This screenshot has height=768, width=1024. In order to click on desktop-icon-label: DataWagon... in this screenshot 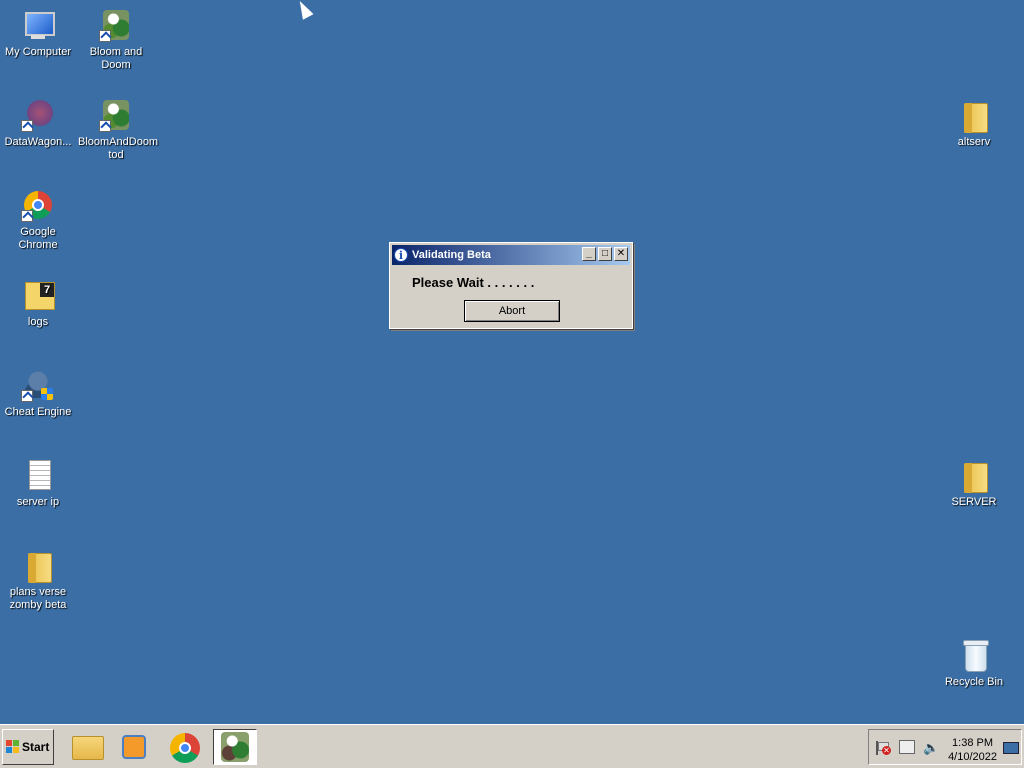, I will do `click(38, 142)`.